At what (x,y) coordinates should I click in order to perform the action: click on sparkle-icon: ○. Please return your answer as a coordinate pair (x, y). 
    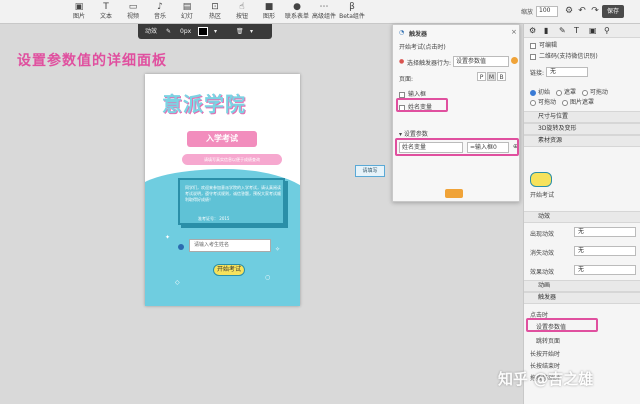
    Looking at the image, I should click on (268, 277).